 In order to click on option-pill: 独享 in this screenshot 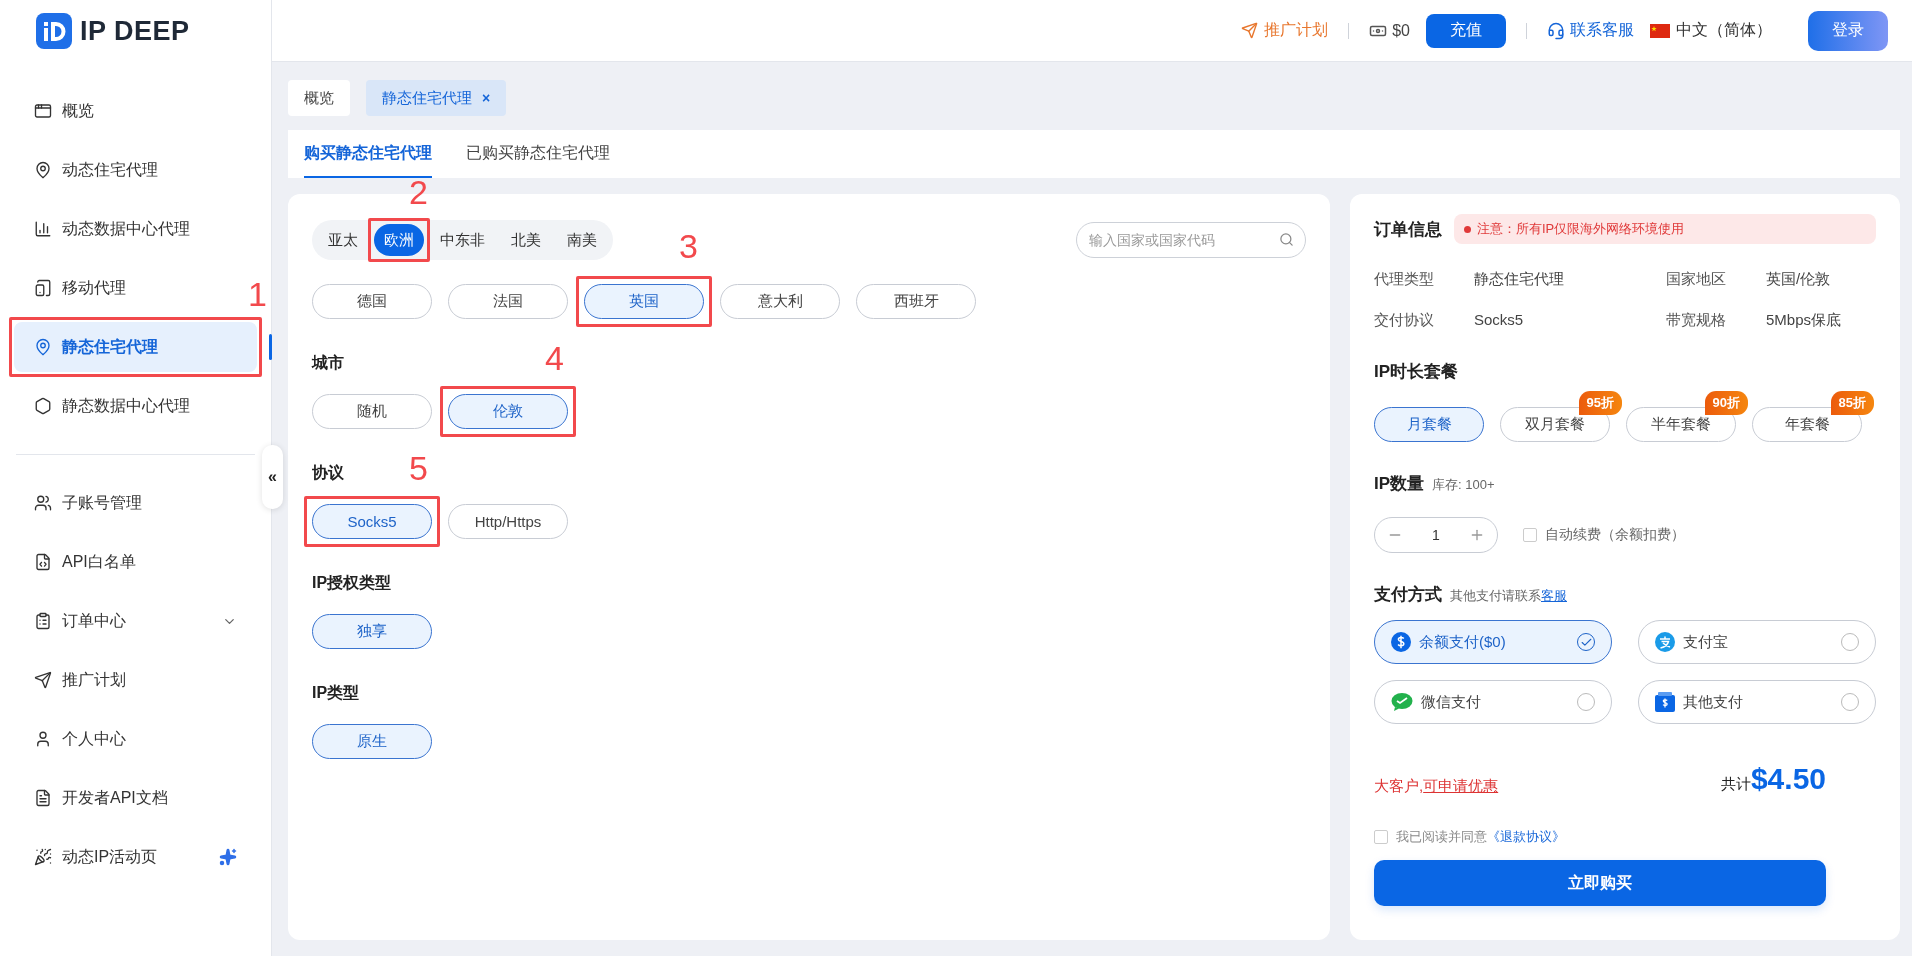, I will do `click(372, 631)`.